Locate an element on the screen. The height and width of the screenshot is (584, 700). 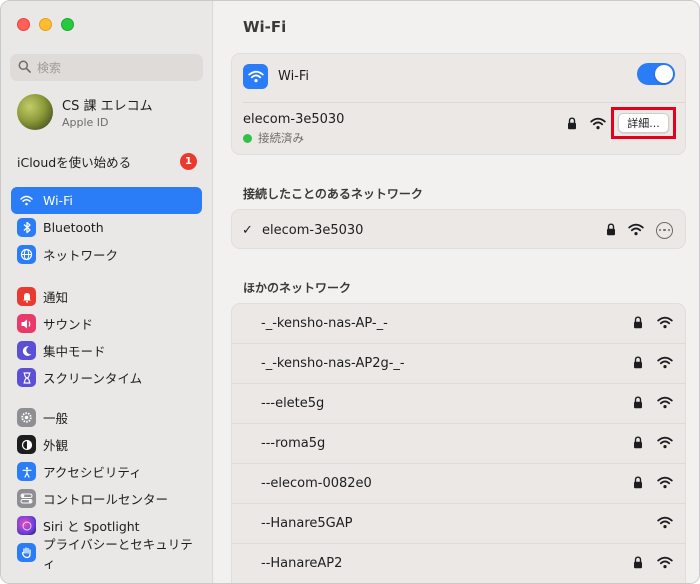
sidebar-item-control-center: コントロールセンター is located at coordinates (106, 498).